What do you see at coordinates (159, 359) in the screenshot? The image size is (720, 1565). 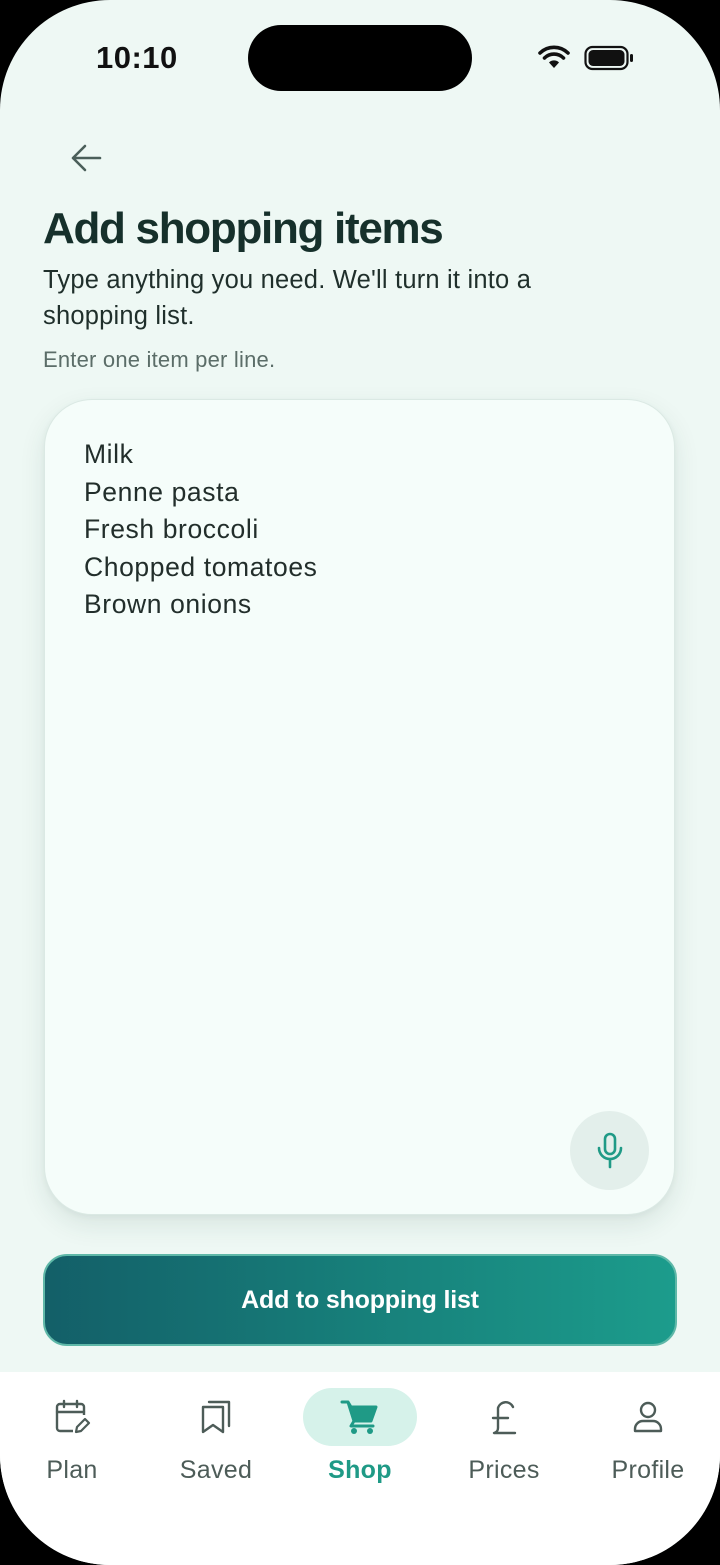 I see `input-hint: Enter one item per line.` at bounding box center [159, 359].